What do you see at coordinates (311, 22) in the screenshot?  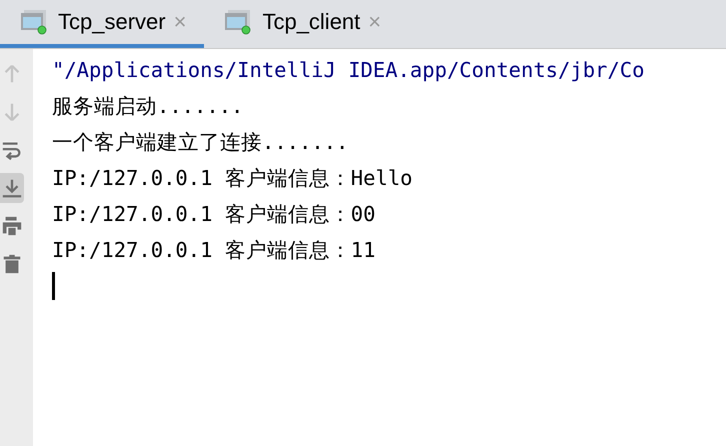 I see `tab-label: Tcp_client` at bounding box center [311, 22].